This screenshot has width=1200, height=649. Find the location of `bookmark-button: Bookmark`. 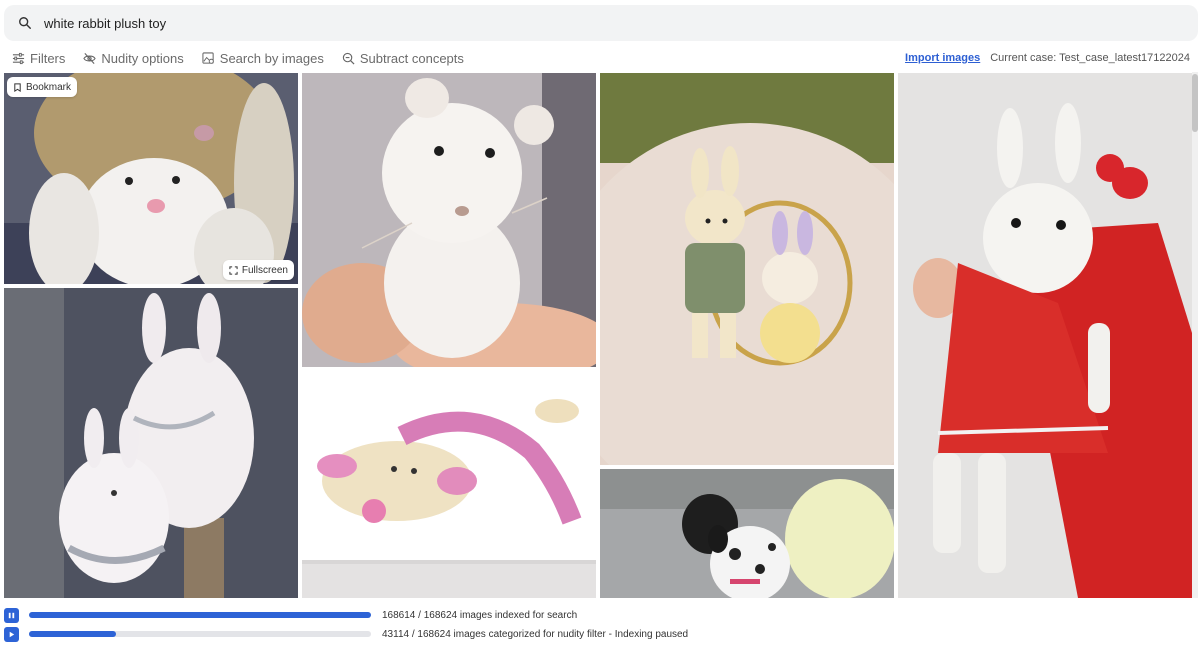

bookmark-button: Bookmark is located at coordinates (42, 87).